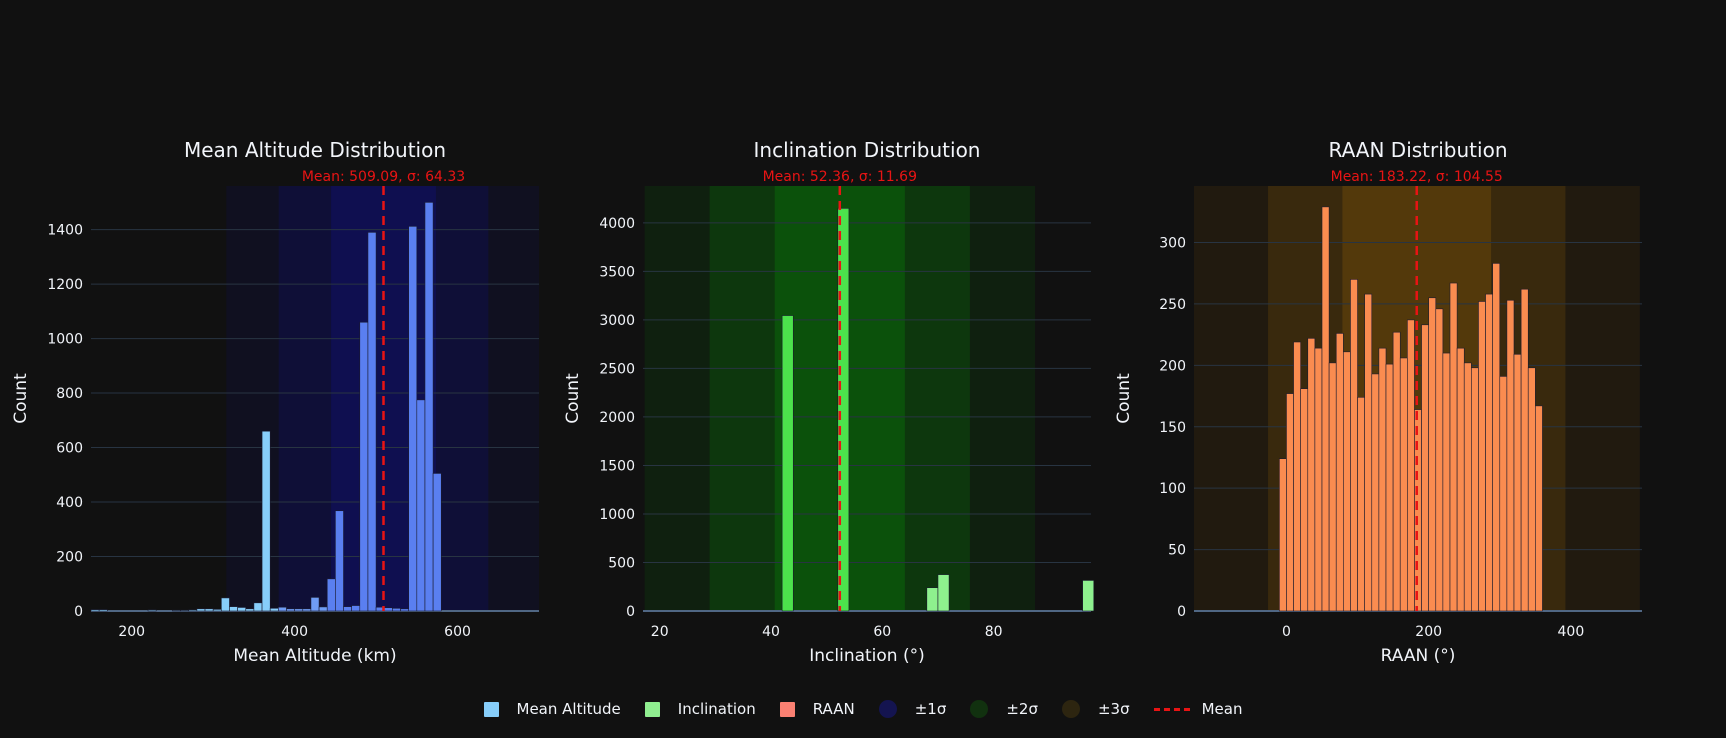  I want to click on y-tick-label: 600, so click(69, 449).